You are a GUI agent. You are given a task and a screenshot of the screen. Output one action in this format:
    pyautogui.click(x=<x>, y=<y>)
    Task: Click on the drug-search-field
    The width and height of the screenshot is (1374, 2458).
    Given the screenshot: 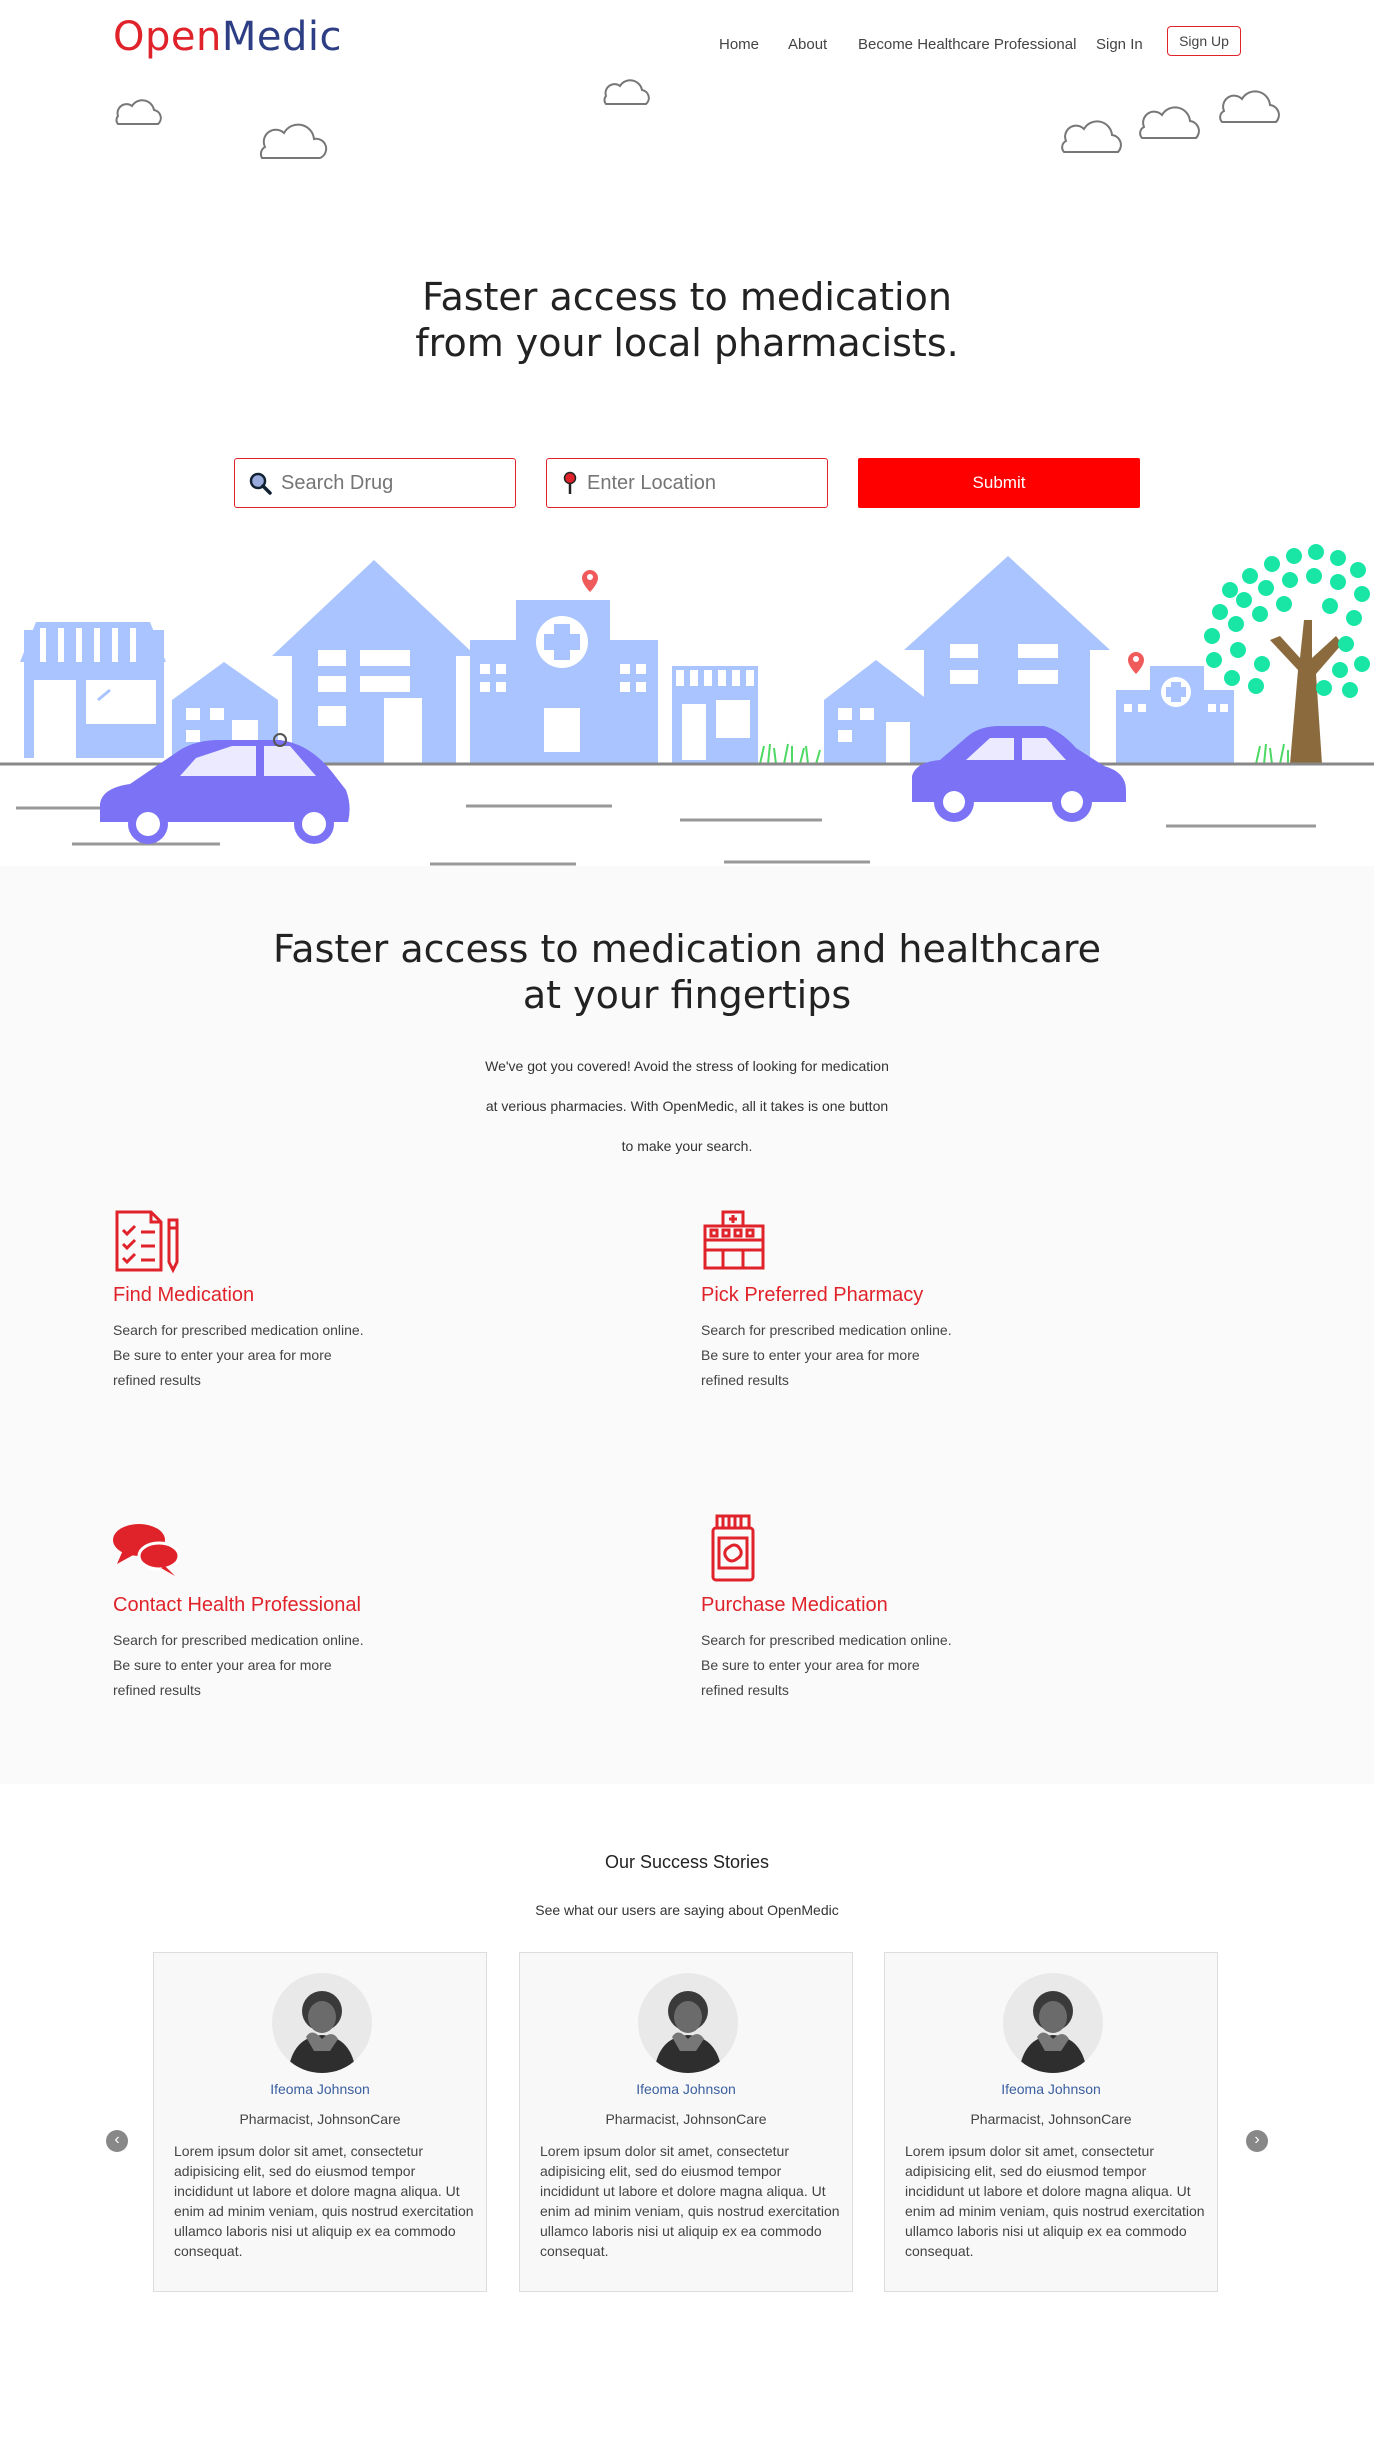 What is the action you would take?
    pyautogui.click(x=375, y=483)
    